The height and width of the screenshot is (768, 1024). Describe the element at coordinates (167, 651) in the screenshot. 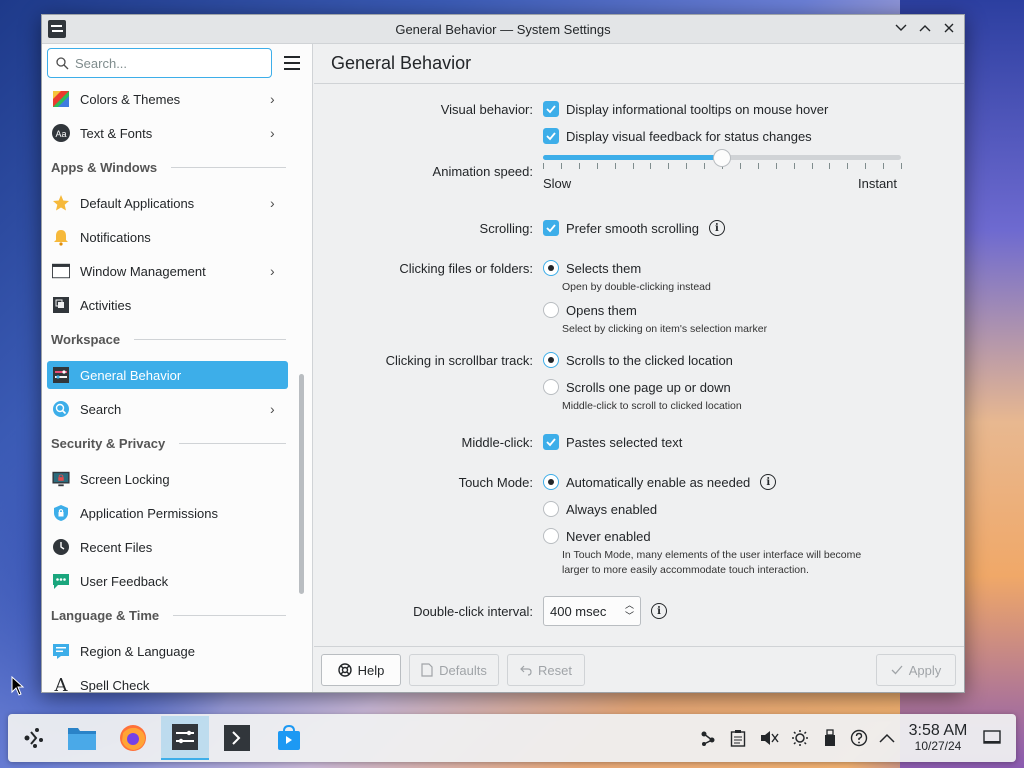

I see `sidebar-item-region-language: Region & Language` at that location.